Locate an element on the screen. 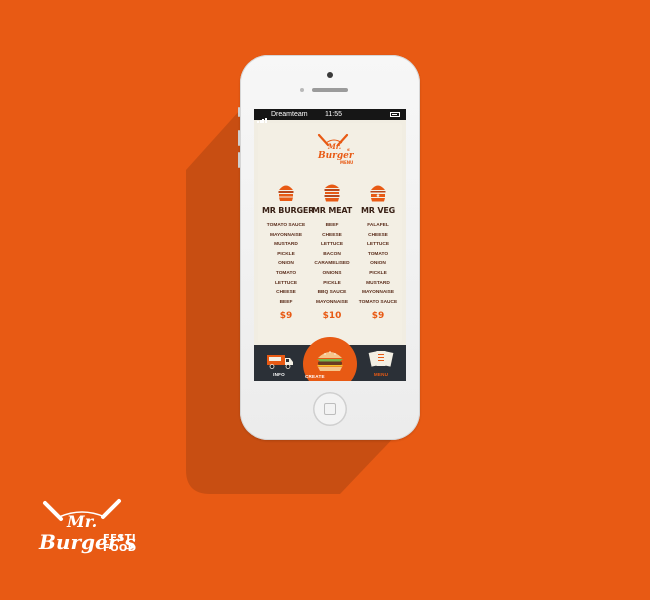 This screenshot has height=600, width=650. svg-text: Mr. is located at coordinates (334, 146).